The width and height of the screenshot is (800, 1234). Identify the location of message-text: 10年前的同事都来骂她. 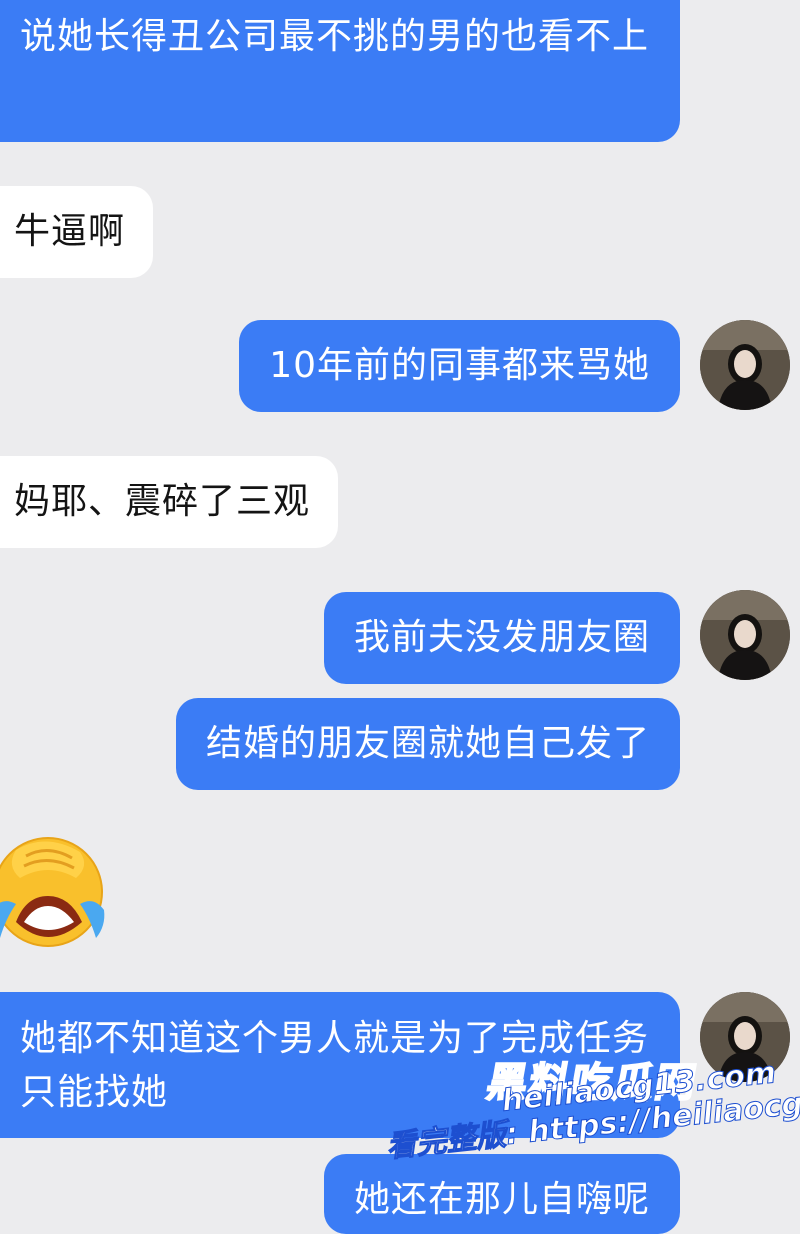
(459, 365).